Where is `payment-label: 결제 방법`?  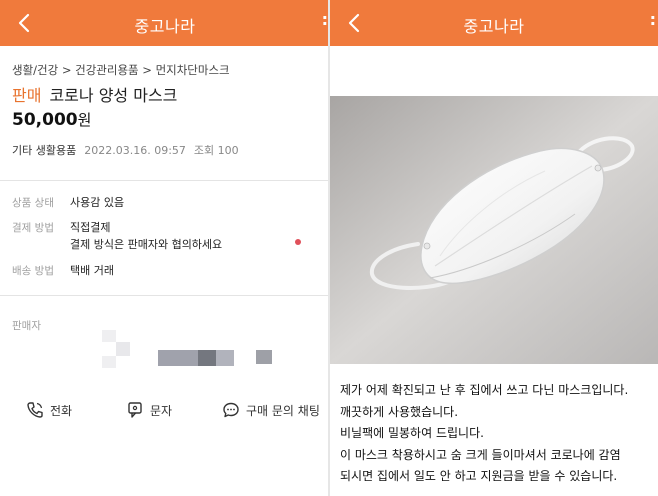 payment-label: 결제 방법 is located at coordinates (33, 228).